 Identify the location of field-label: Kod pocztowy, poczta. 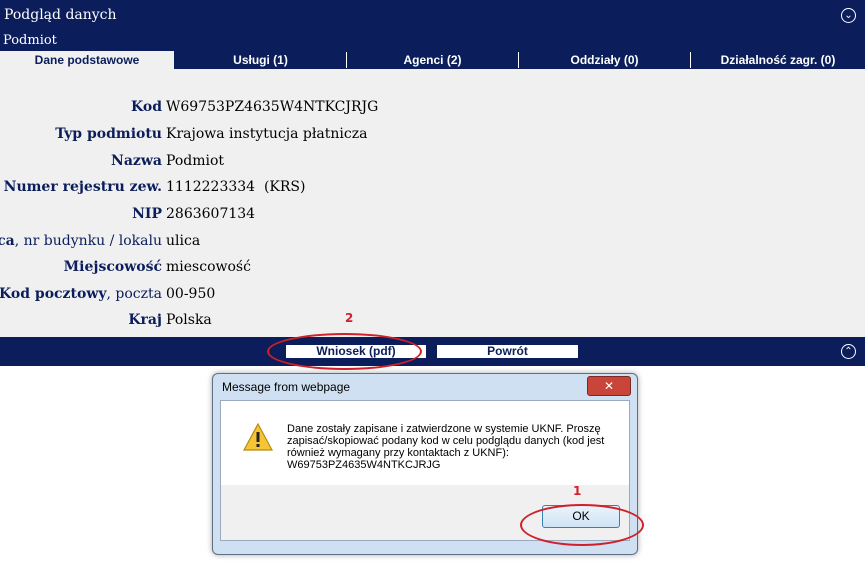
(81, 294).